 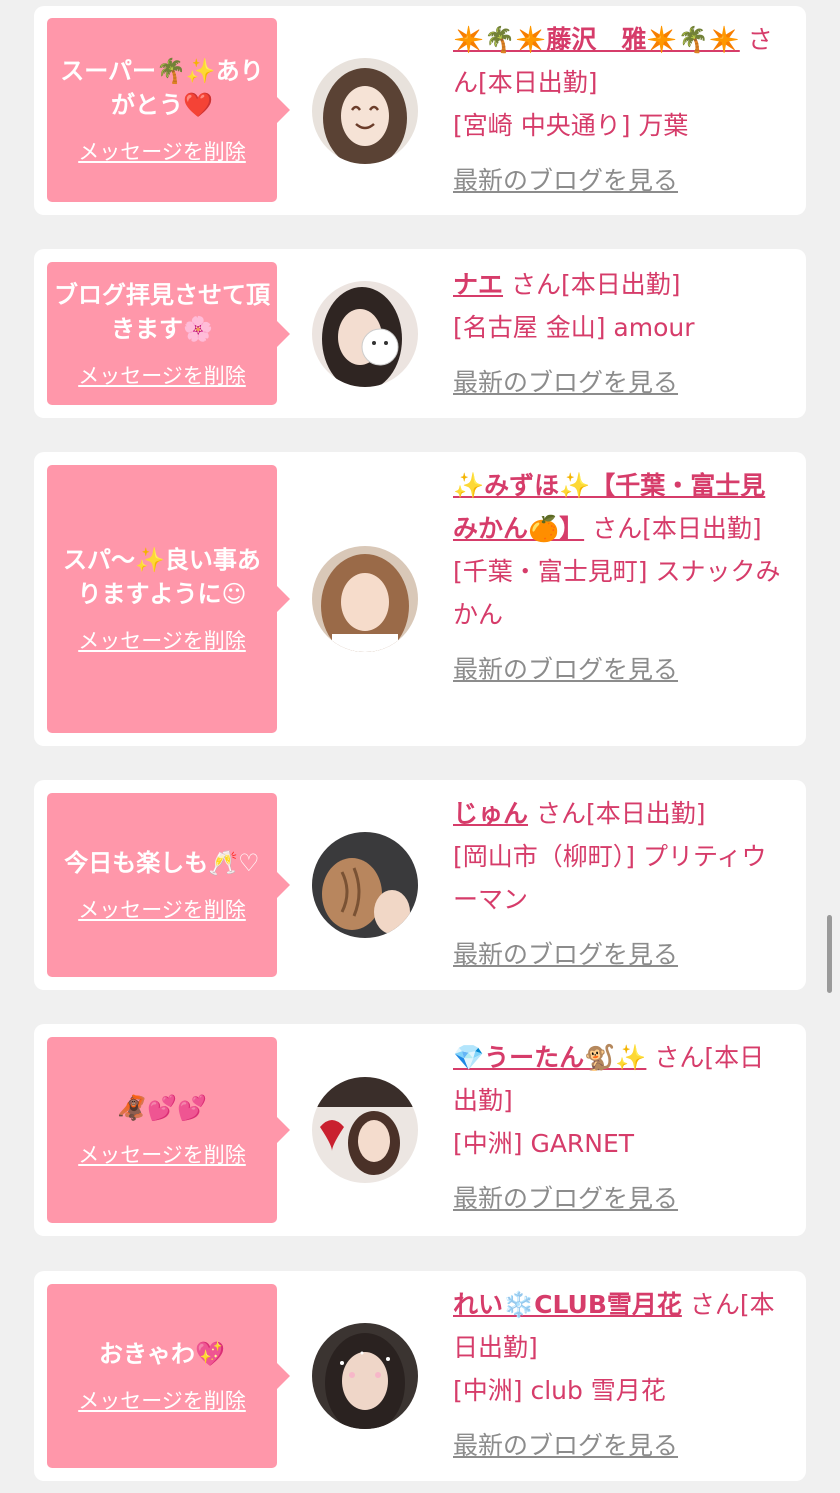 I want to click on cast-info: ナエ さん[本日出勤] [名古屋 金山] amour 最新のブログを見る, so click(x=618, y=333).